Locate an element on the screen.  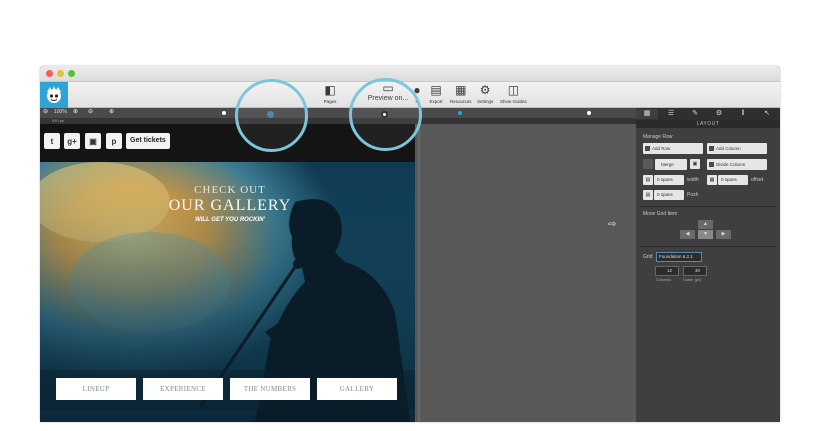
zoom-level: 100% is located at coordinates (60, 112).